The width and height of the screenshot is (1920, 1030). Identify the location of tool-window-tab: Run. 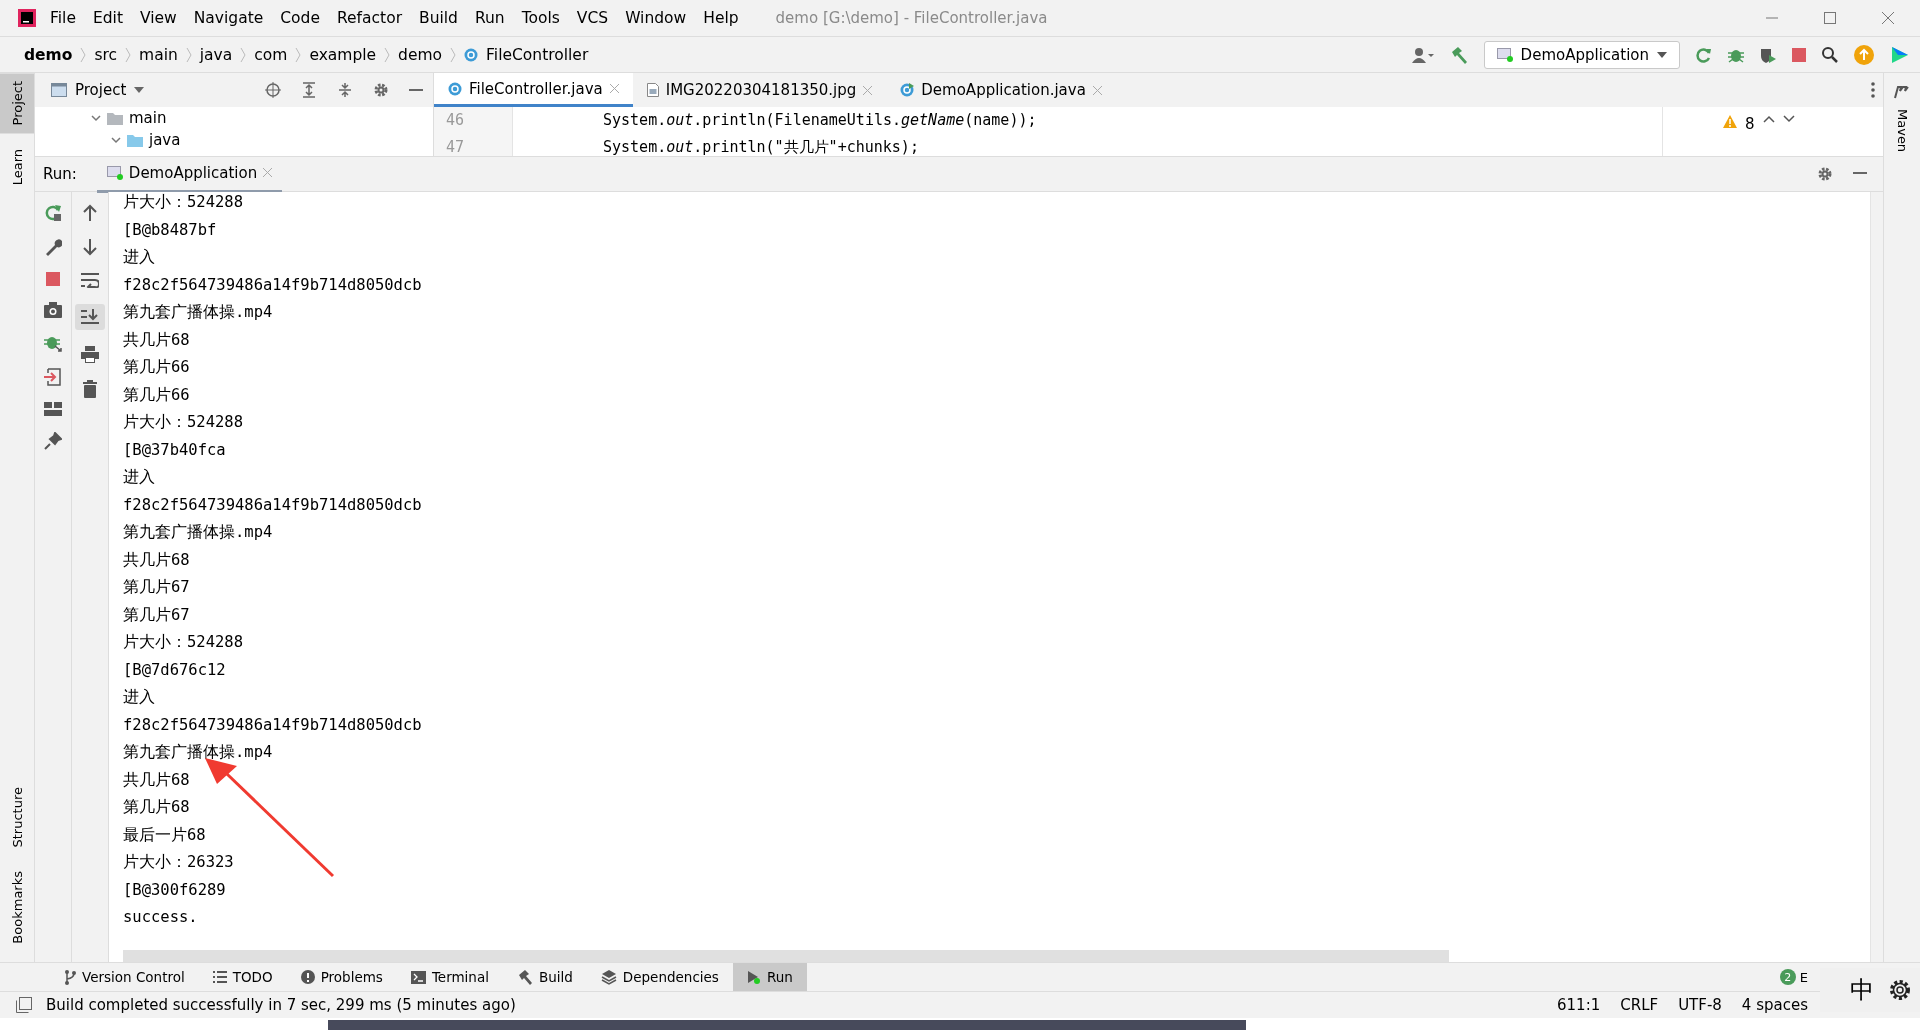
(769, 977).